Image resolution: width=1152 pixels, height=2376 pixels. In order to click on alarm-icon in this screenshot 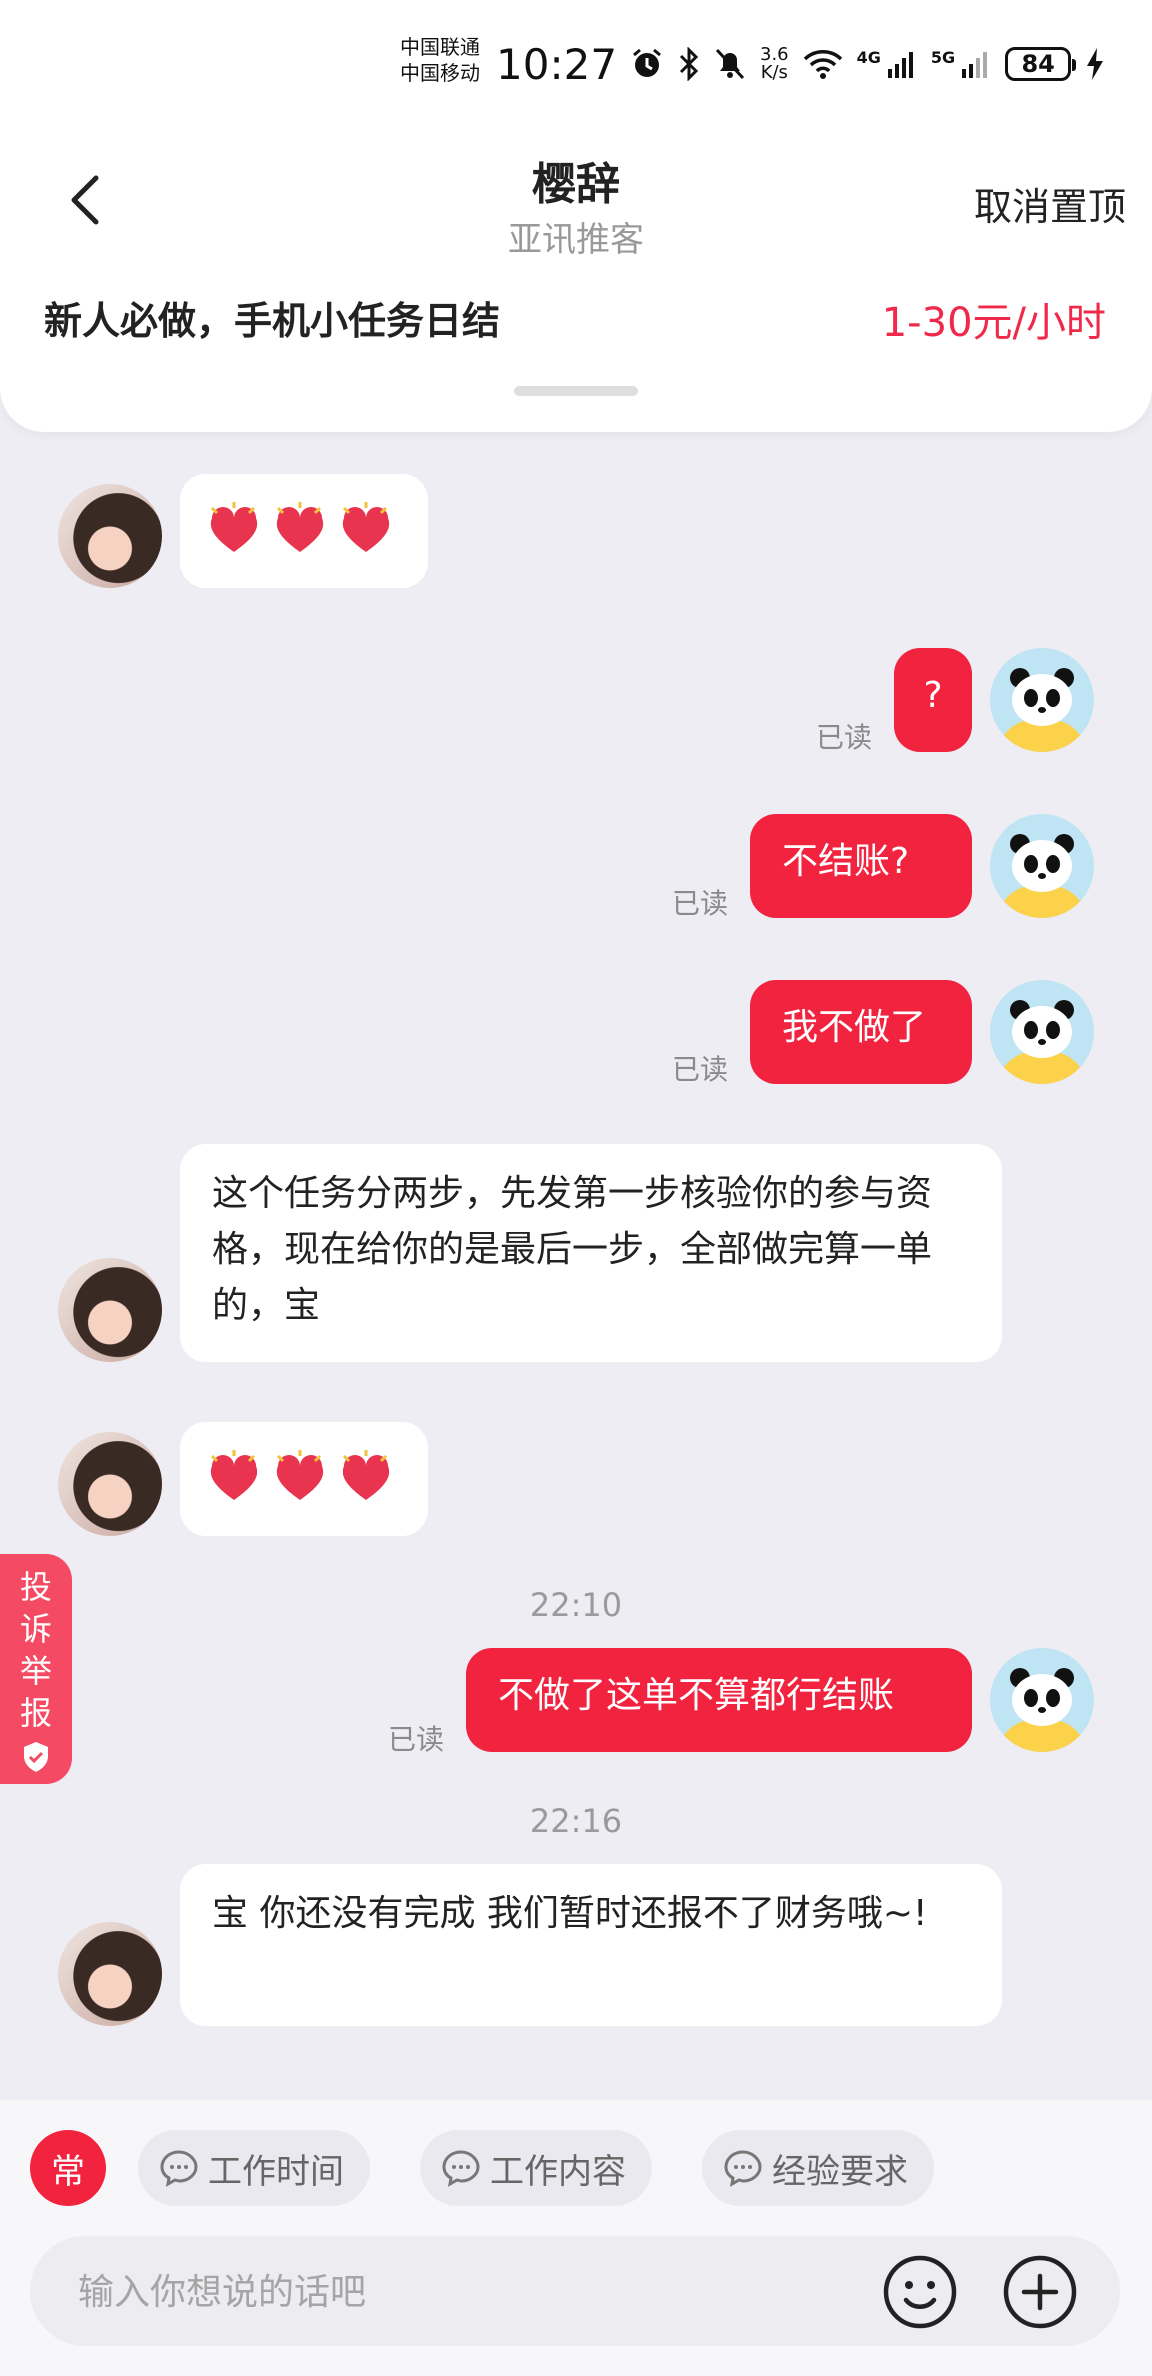, I will do `click(647, 64)`.